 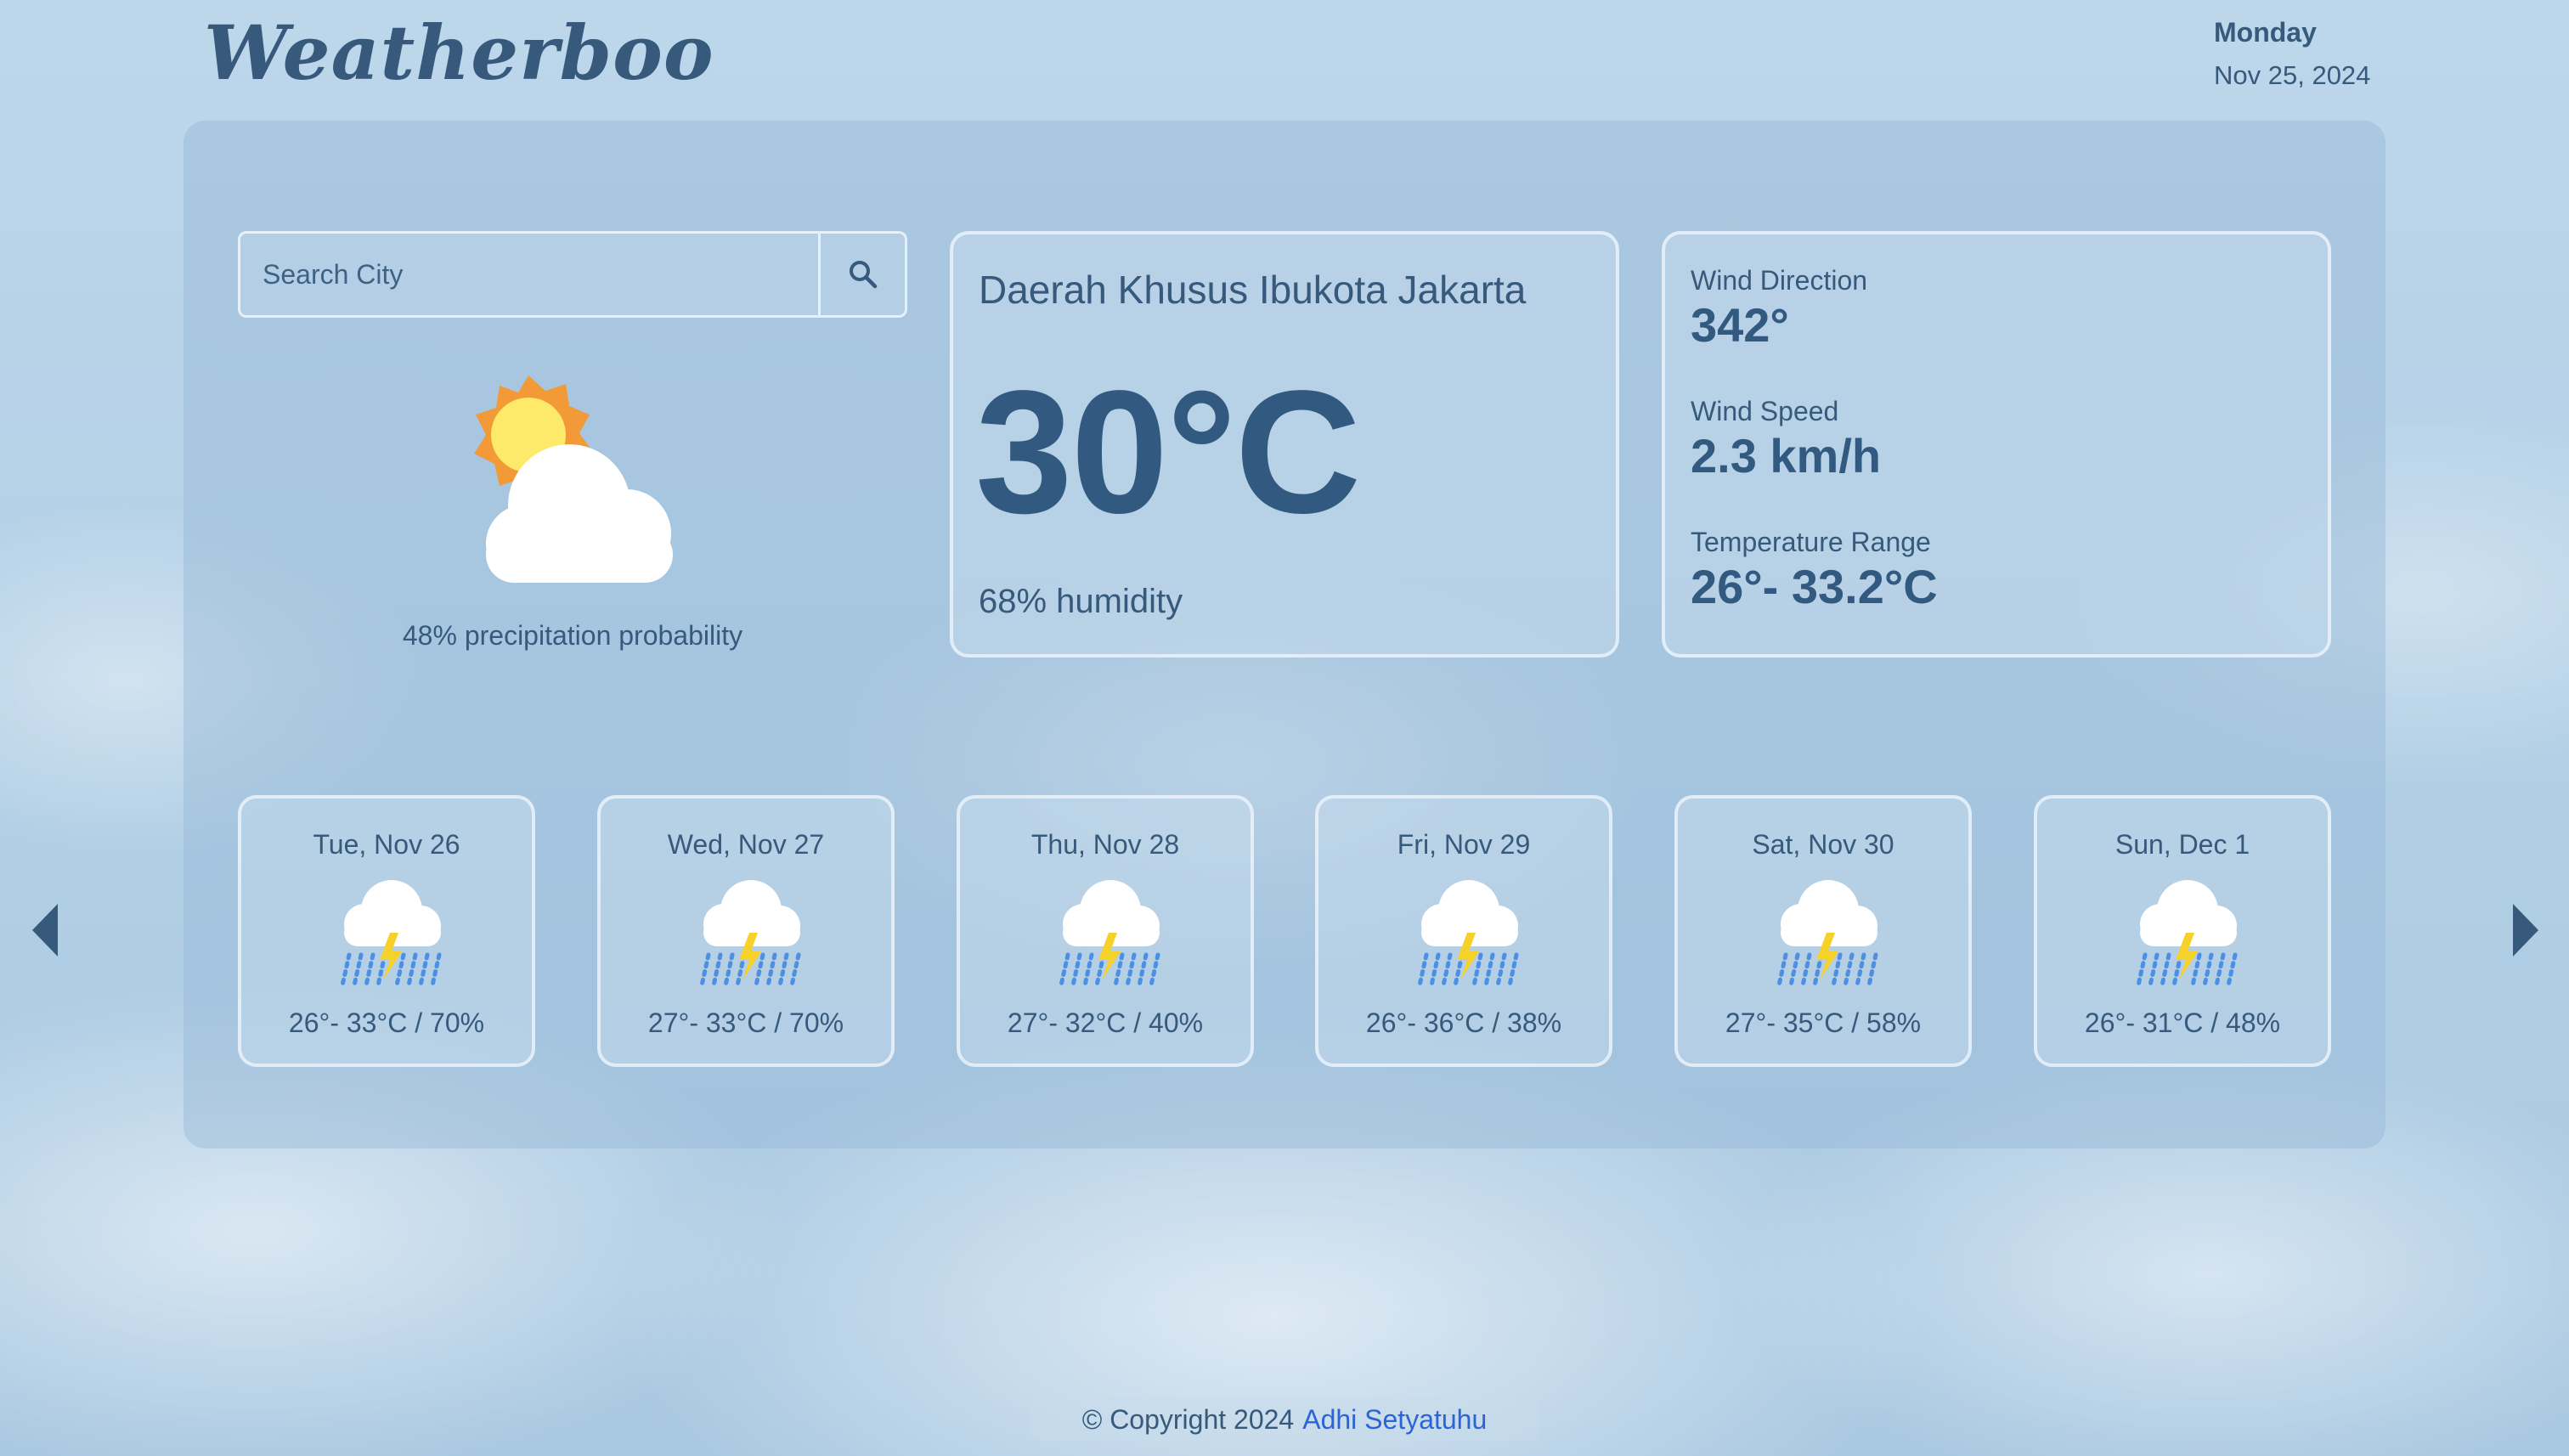 What do you see at coordinates (573, 635) in the screenshot?
I see `precipitation-probability: 48% precipitation probability` at bounding box center [573, 635].